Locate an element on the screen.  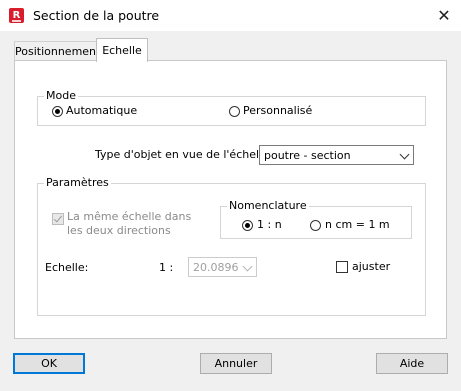
nomenclature-legend: Nomenclature is located at coordinates (268, 206).